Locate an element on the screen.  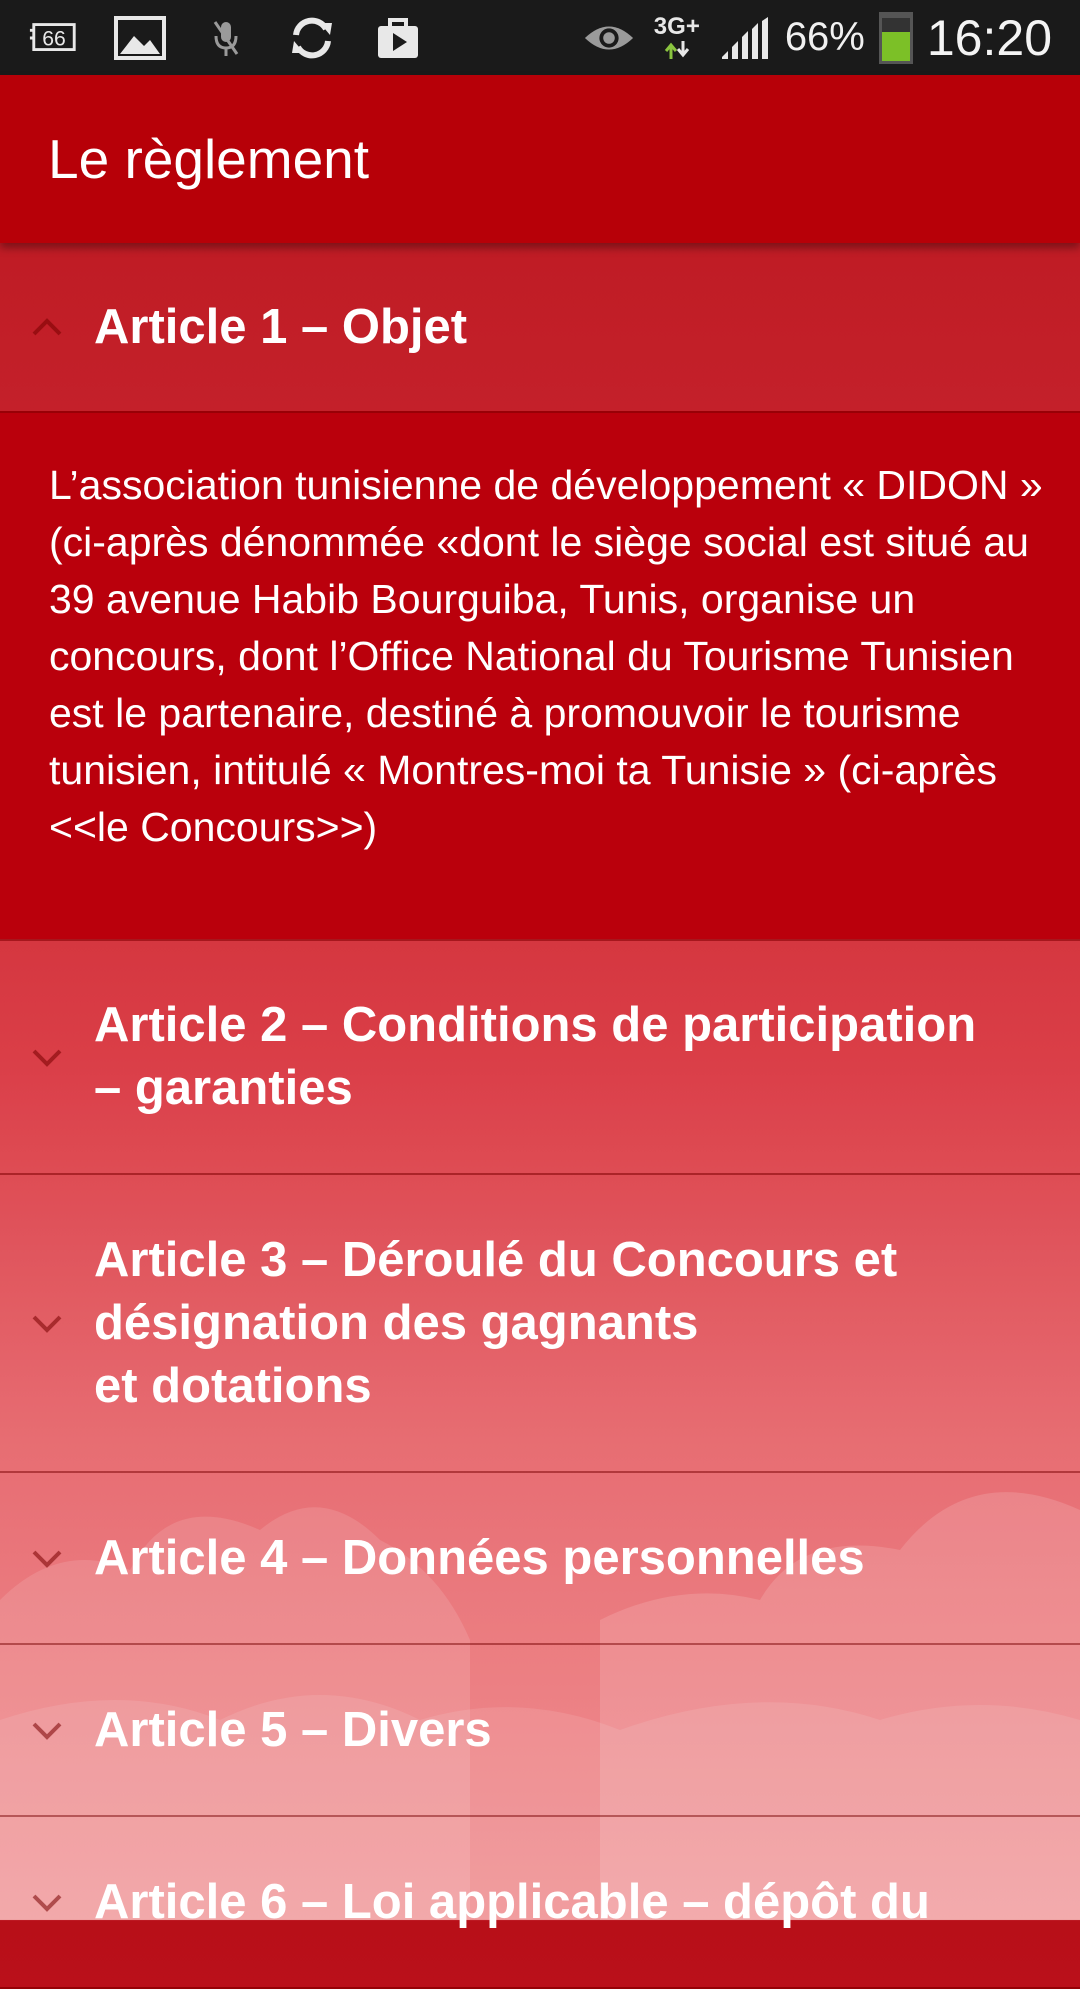
accordion-header-article-4: Article 4 – Données personnelles is located at coordinates (540, 1558).